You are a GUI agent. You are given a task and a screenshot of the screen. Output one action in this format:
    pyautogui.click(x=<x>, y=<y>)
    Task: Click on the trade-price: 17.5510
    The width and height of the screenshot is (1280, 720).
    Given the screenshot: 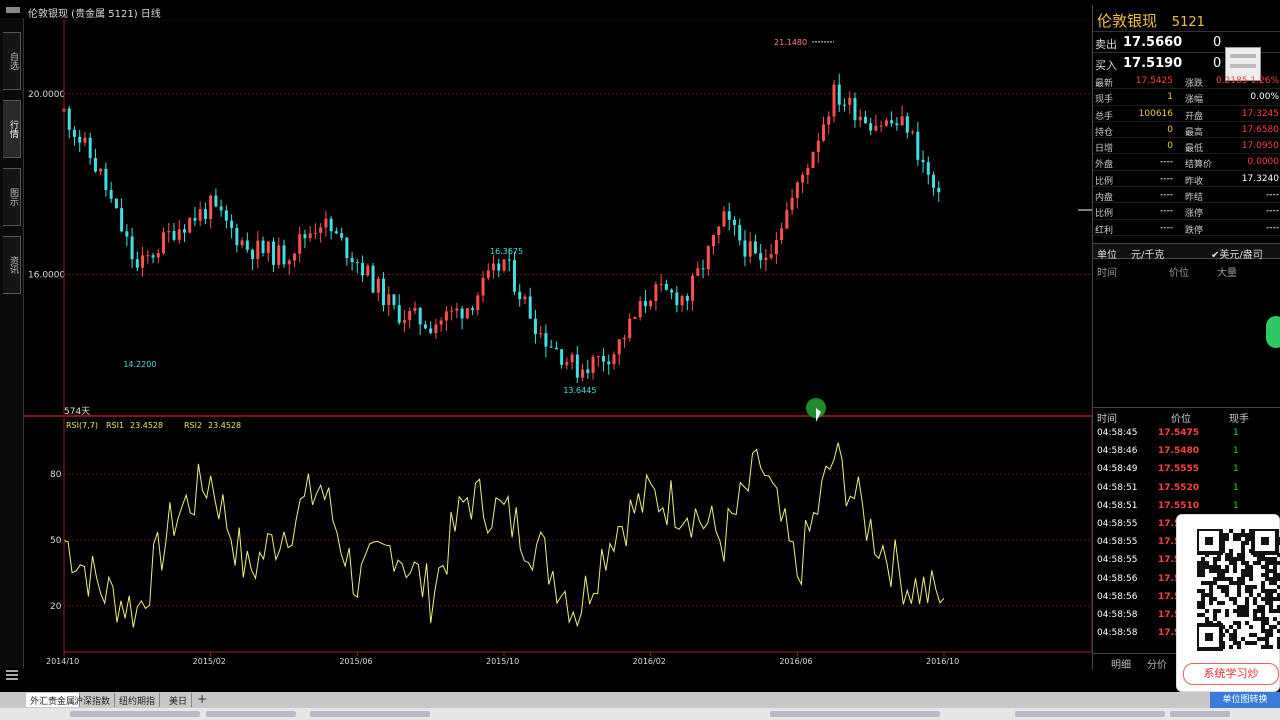 What is the action you would take?
    pyautogui.click(x=1178, y=505)
    